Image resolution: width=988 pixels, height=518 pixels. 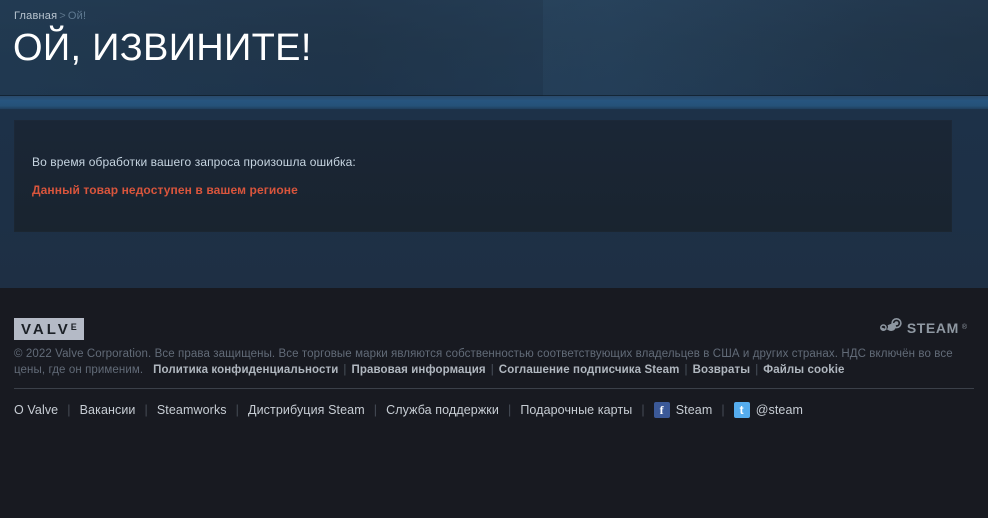 I want to click on nav-link-support: Служба поддержки, so click(x=442, y=410).